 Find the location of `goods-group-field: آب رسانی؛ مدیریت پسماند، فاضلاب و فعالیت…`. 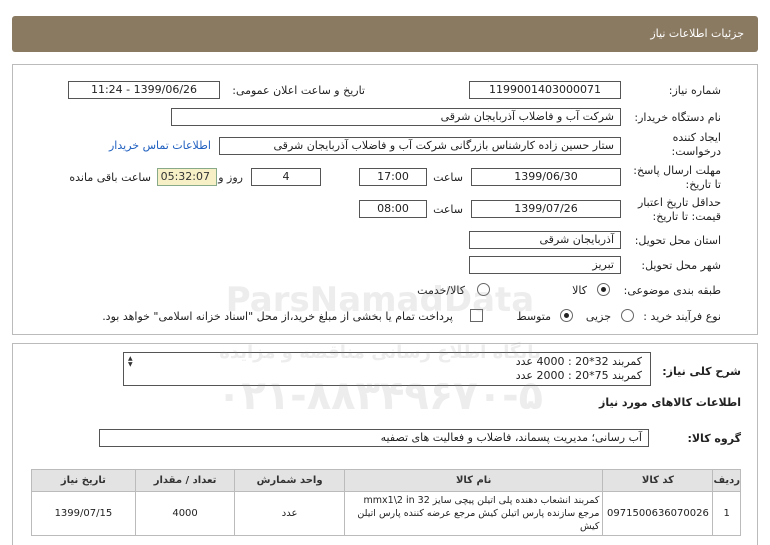

goods-group-field: آب رسانی؛ مدیریت پسماند، فاضلاب و فعالیت… is located at coordinates (374, 438).